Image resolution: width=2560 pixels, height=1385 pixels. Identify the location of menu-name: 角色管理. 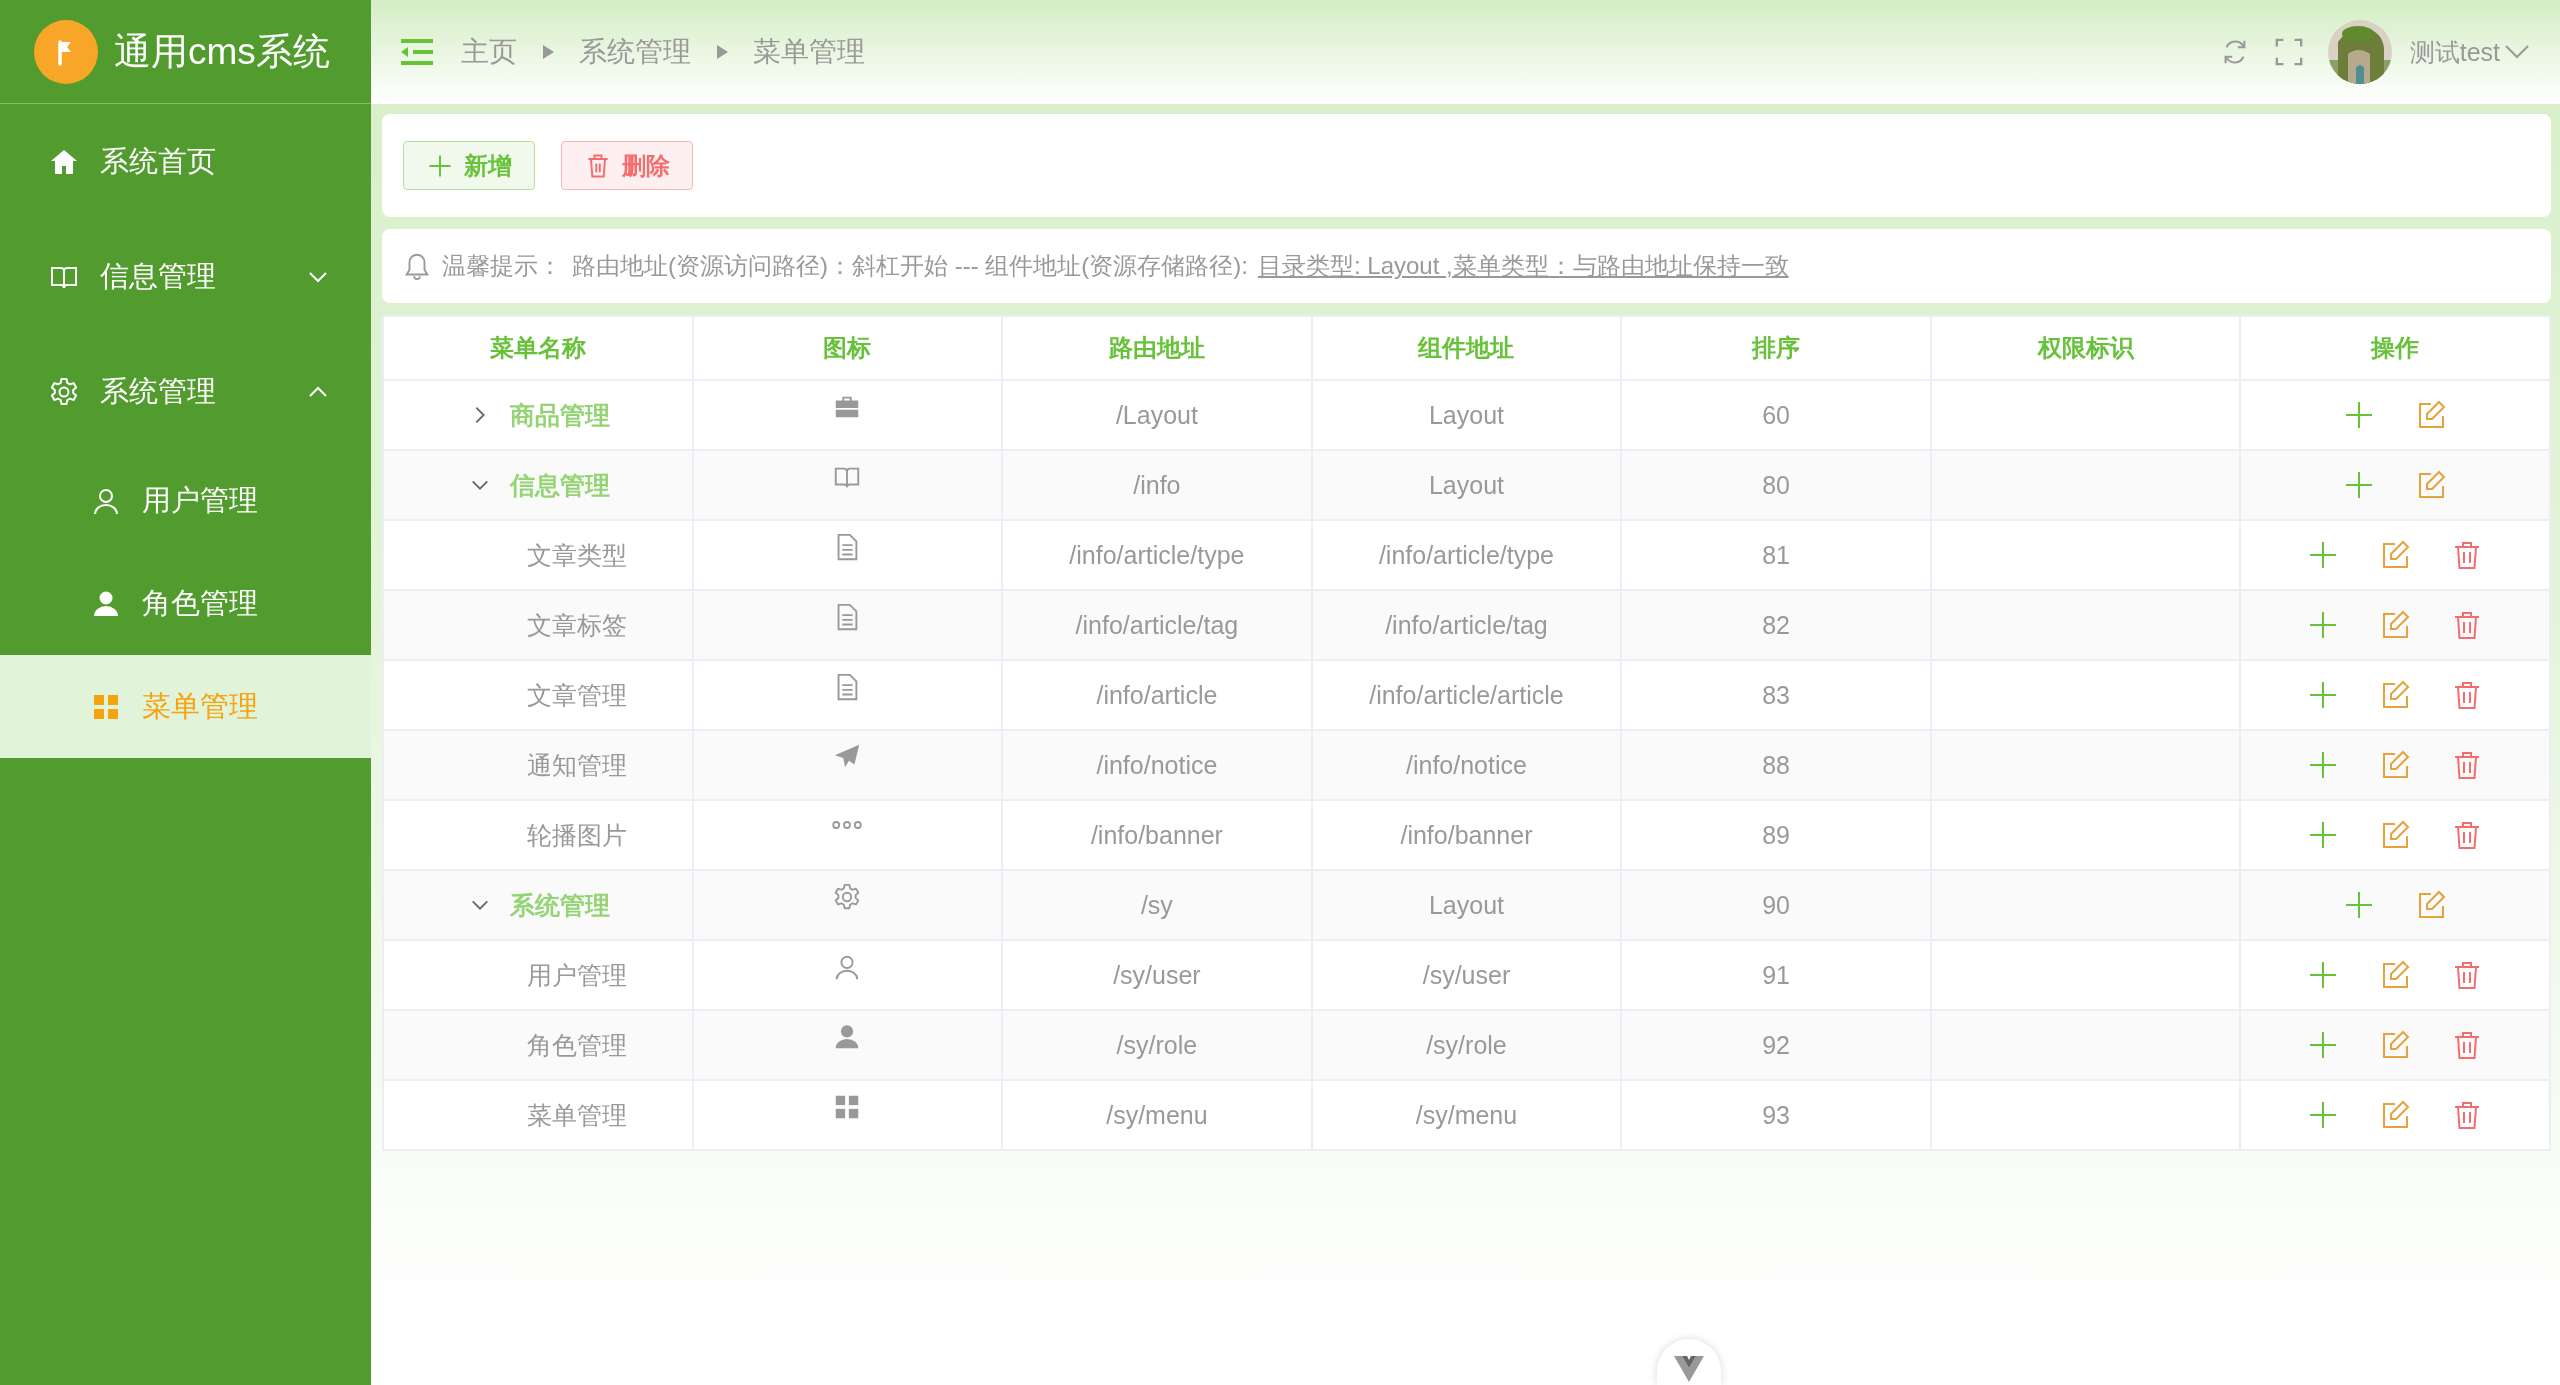
(577, 1045).